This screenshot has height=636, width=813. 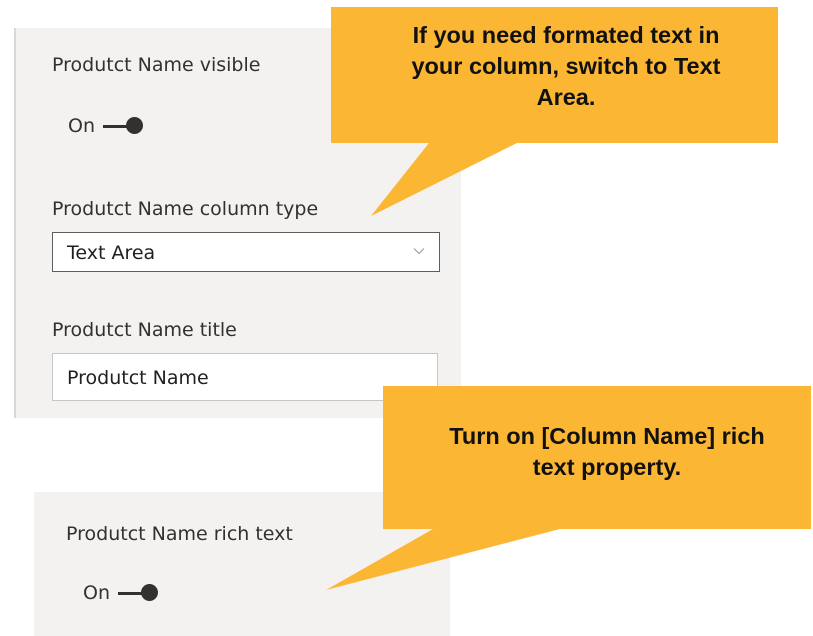 I want to click on callout-top-line2: your column, switch to Text, so click(x=566, y=66).